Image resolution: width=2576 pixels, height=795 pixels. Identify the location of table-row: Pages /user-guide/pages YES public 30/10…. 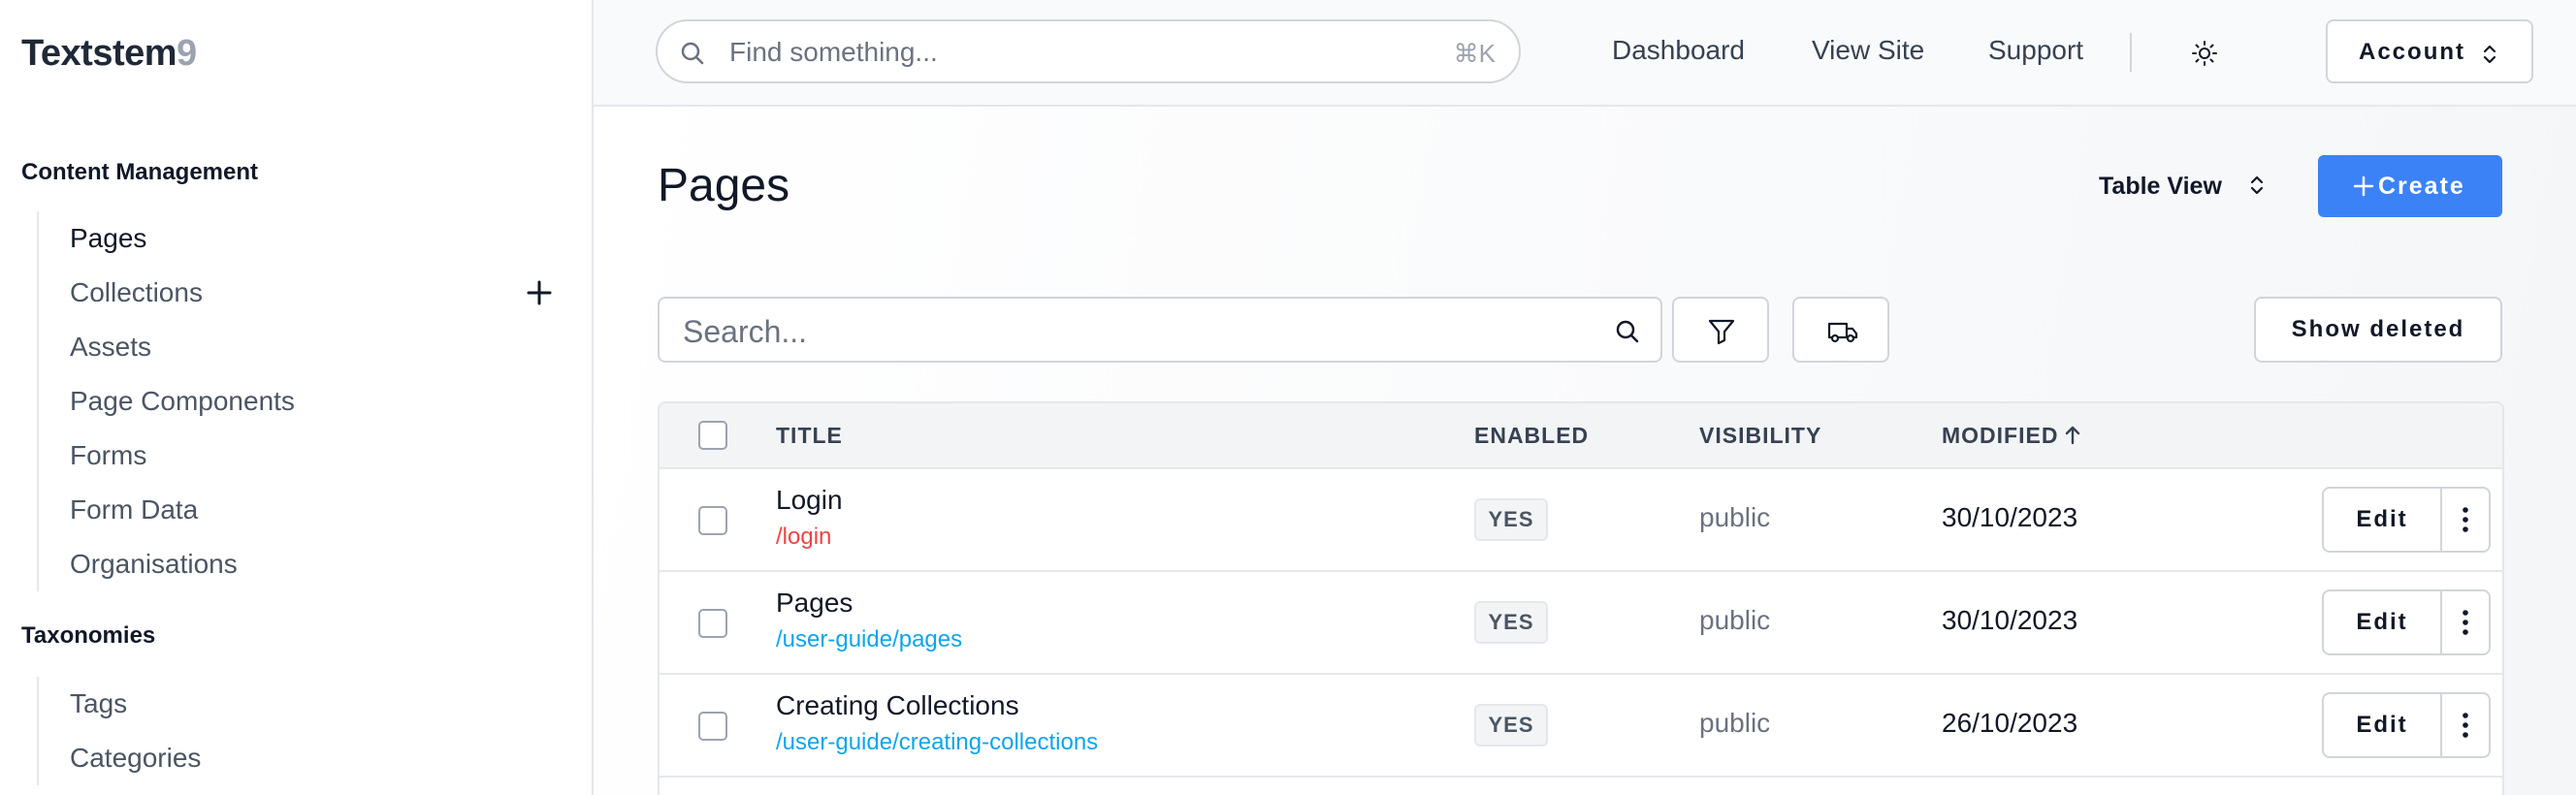
(1581, 623).